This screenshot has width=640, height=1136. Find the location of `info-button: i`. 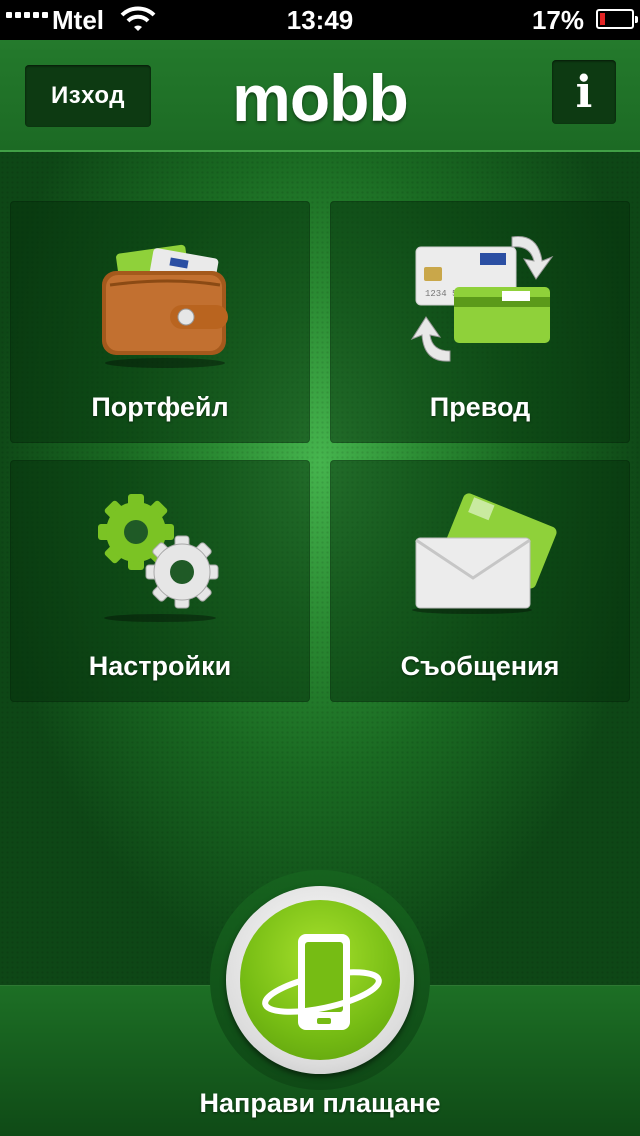

info-button: i is located at coordinates (584, 92).